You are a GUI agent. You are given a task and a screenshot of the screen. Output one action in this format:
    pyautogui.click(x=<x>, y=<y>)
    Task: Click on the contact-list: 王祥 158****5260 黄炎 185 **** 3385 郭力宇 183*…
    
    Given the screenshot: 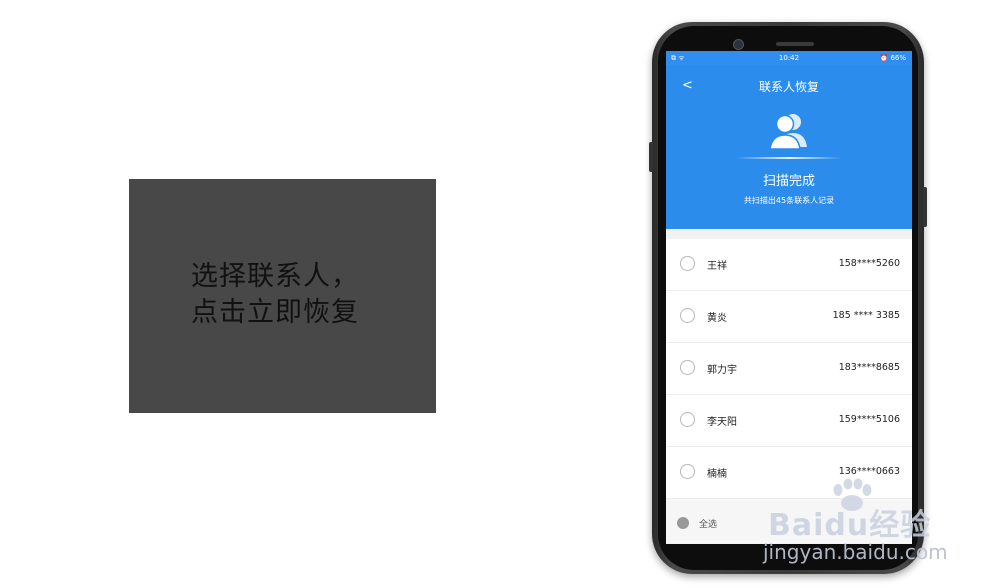 What is the action you would take?
    pyautogui.click(x=789, y=369)
    